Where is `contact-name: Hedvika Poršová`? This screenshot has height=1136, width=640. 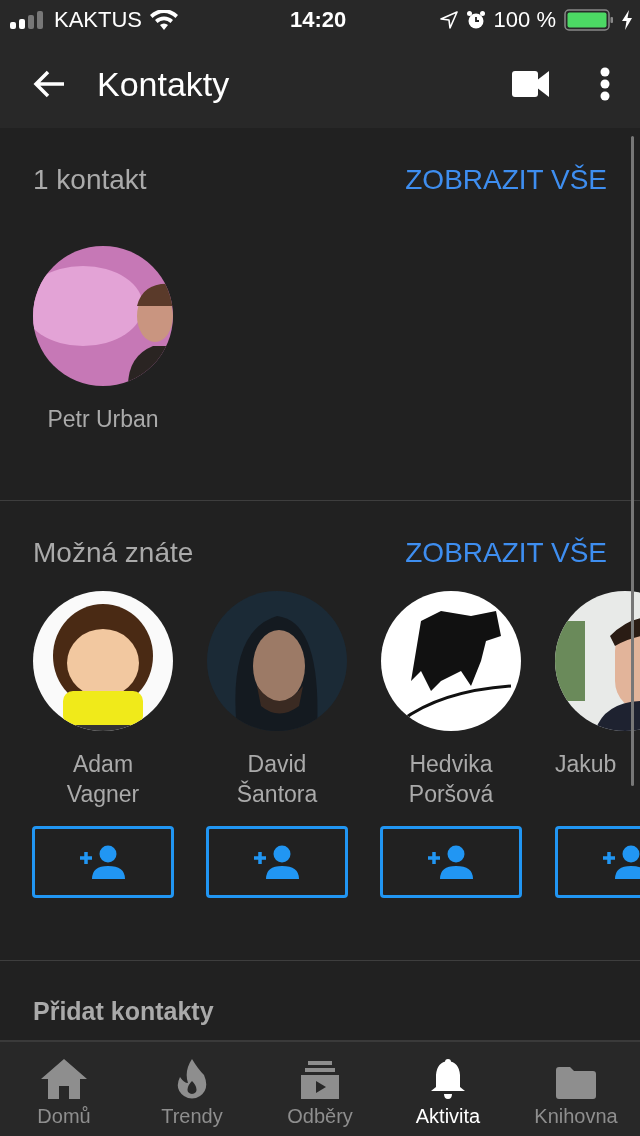 contact-name: Hedvika Poršová is located at coordinates (451, 779).